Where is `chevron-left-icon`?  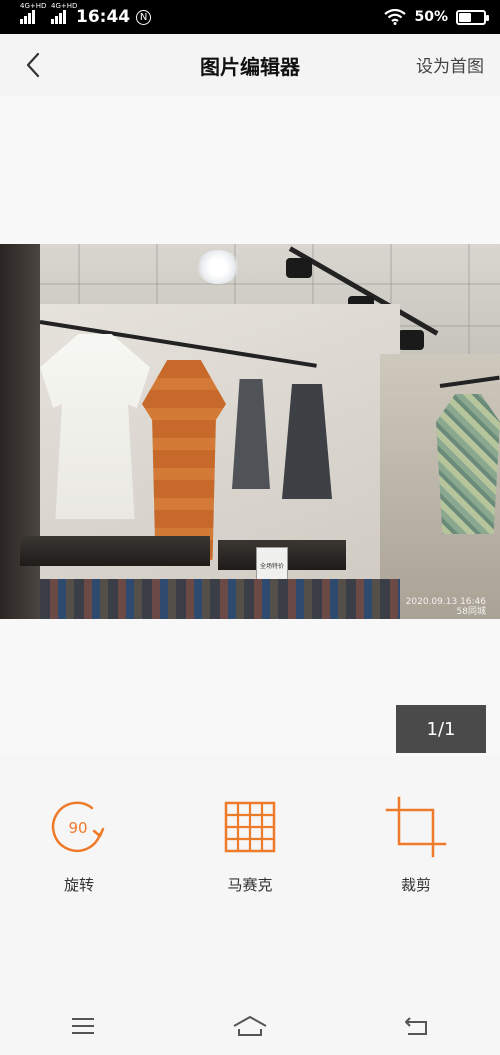 chevron-left-icon is located at coordinates (33, 65).